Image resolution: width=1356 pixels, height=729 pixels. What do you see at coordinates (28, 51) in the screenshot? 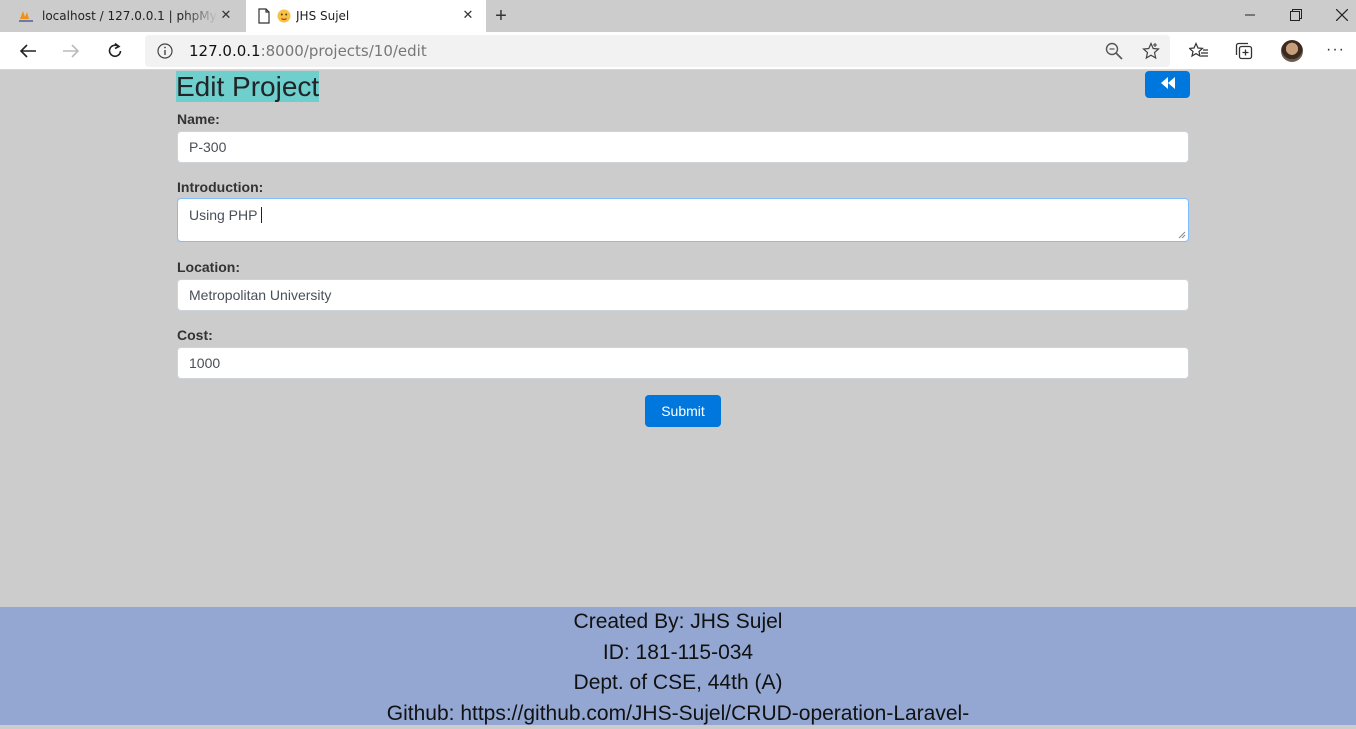
I see `back-arrow-icon` at bounding box center [28, 51].